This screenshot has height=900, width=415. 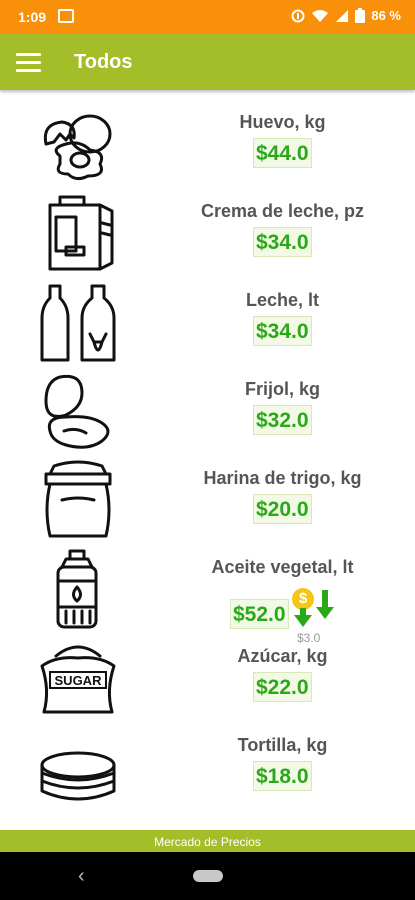 What do you see at coordinates (79, 589) in the screenshot?
I see `oil-bottle-icon` at bounding box center [79, 589].